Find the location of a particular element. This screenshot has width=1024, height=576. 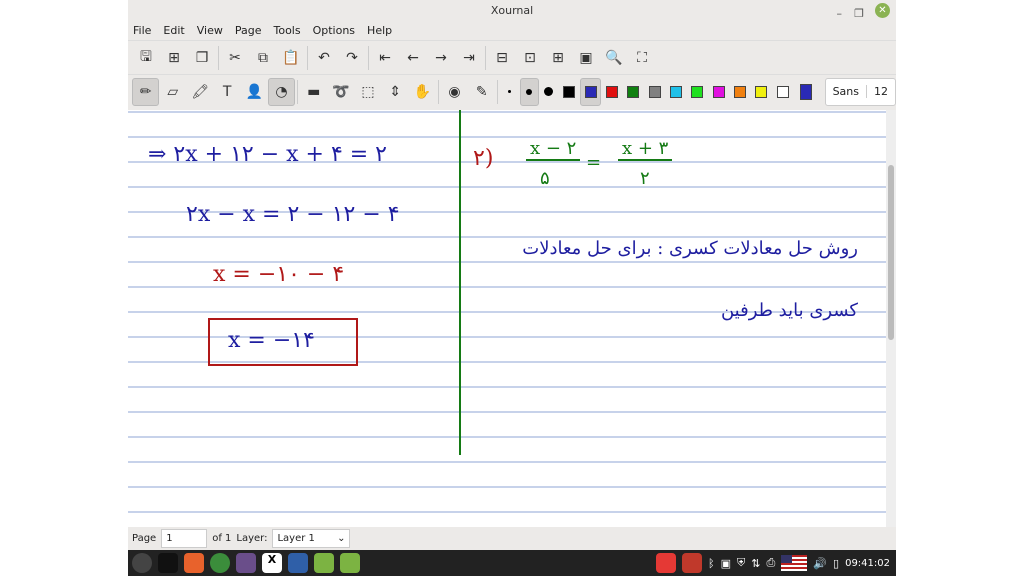

zoom-100-button: ▣ is located at coordinates (586, 58).